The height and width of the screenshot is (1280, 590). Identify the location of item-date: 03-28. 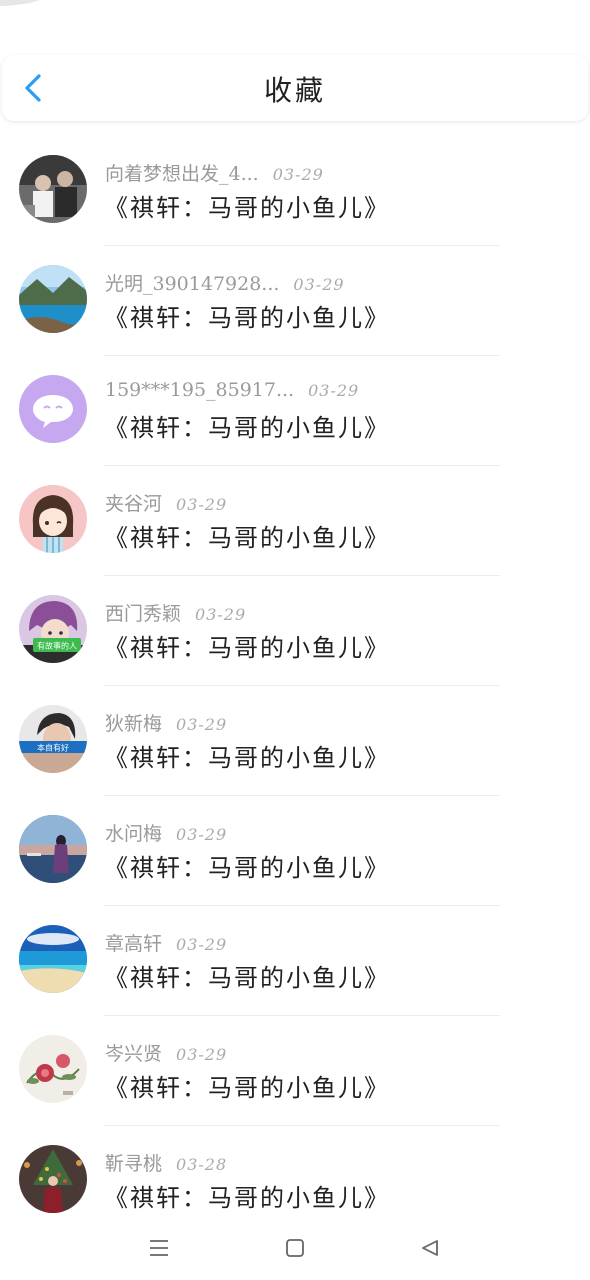
(202, 1164).